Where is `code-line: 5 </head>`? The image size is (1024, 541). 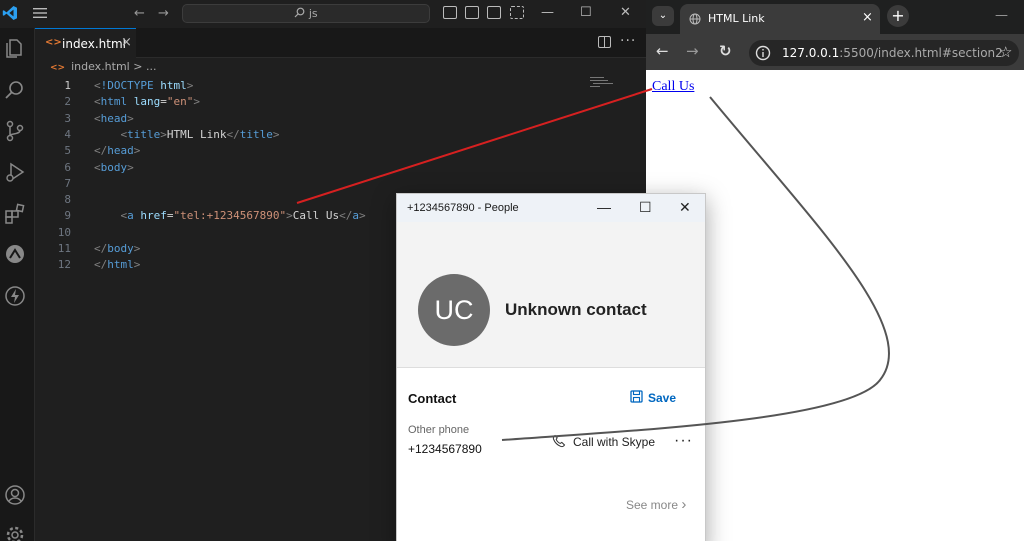
code-line: 5 </head> is located at coordinates (315, 151).